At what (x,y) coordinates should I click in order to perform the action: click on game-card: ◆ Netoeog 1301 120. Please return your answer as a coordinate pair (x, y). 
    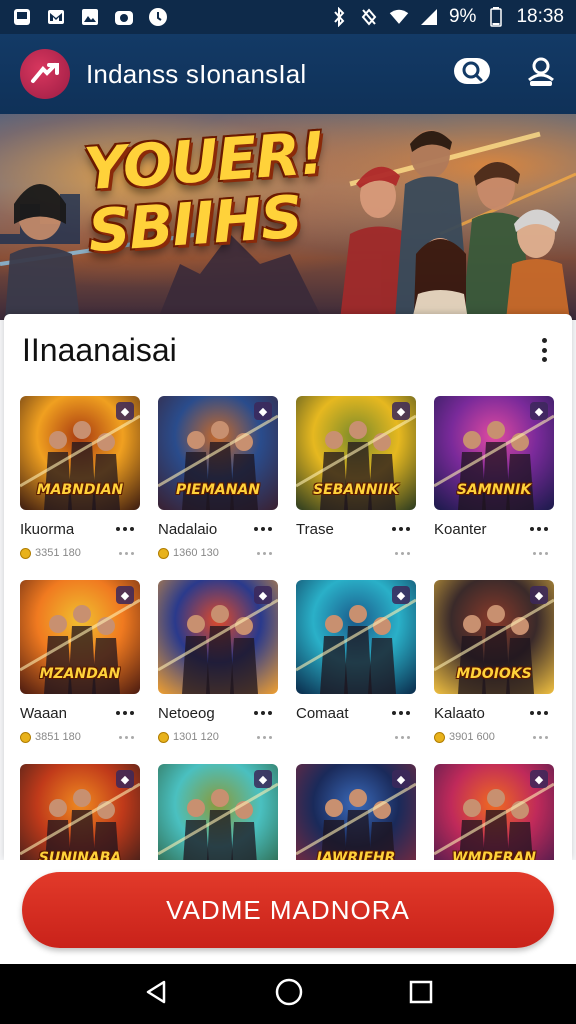
    Looking at the image, I should click on (218, 664).